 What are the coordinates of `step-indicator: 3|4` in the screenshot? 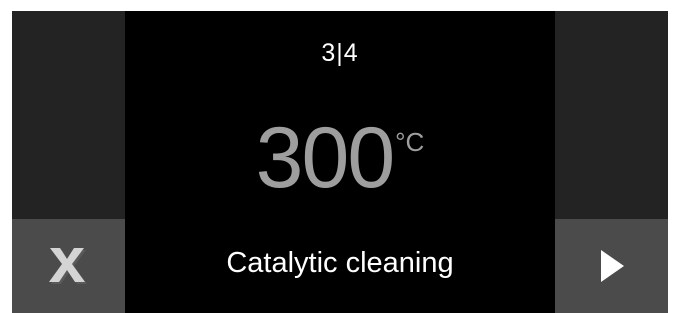 It's located at (340, 53).